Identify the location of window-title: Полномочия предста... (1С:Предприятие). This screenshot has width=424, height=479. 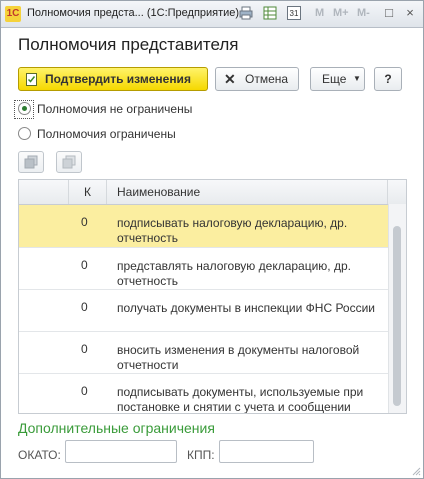
(133, 13).